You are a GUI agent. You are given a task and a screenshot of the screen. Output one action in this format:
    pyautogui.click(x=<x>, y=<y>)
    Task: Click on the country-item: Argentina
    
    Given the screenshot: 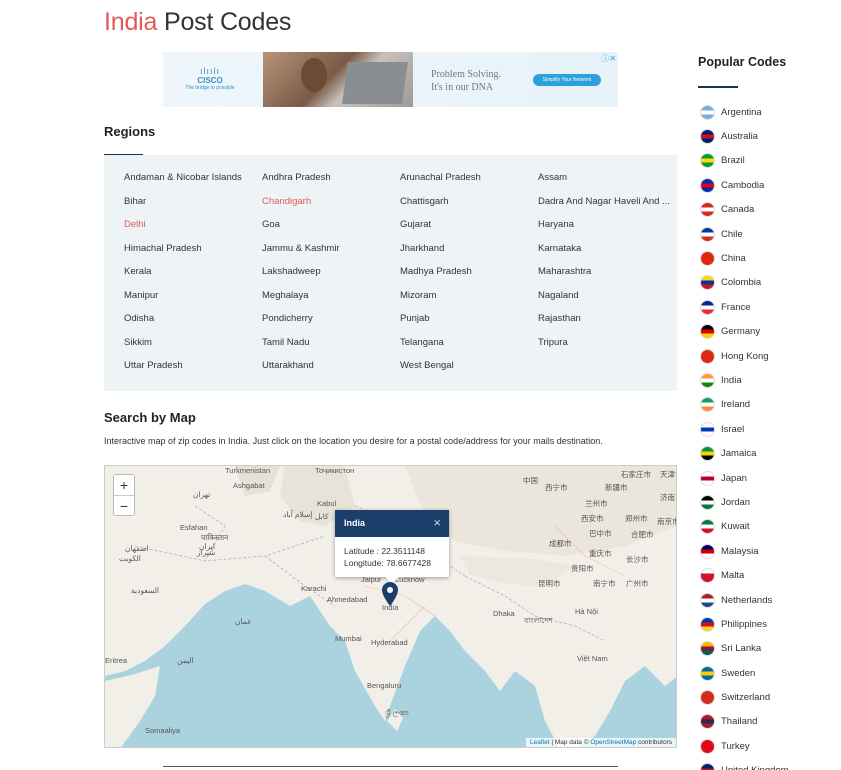 What is the action you would take?
    pyautogui.click(x=770, y=112)
    